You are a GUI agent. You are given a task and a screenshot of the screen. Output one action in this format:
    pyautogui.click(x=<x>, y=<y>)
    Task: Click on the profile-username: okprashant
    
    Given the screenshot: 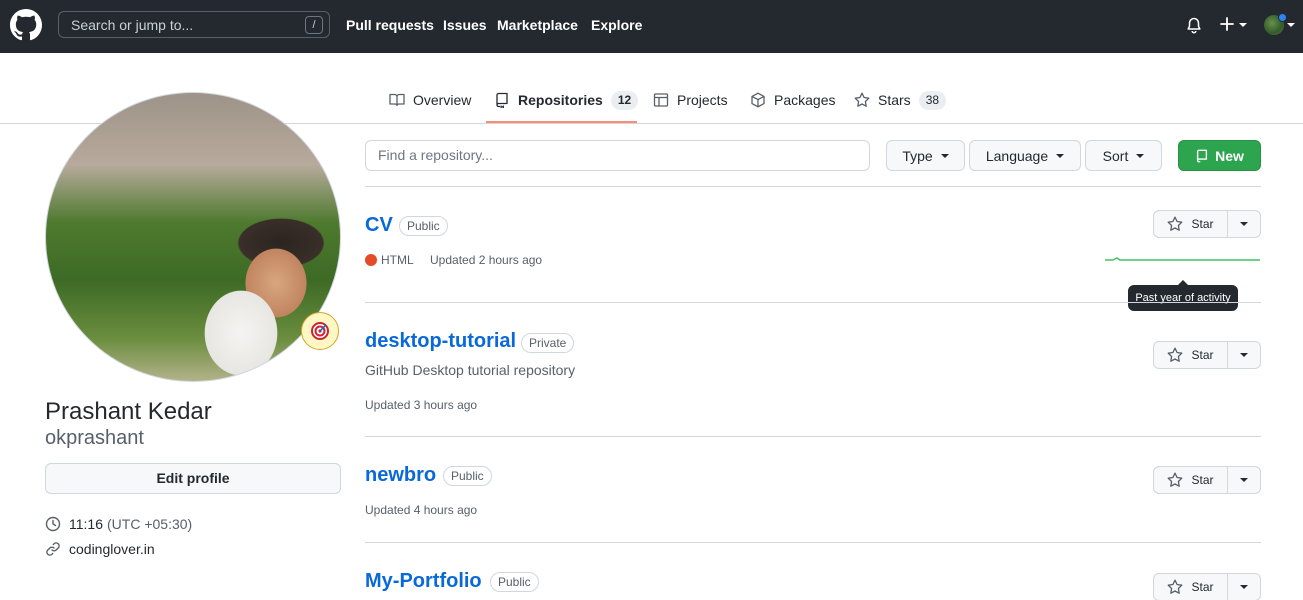 What is the action you would take?
    pyautogui.click(x=94, y=438)
    